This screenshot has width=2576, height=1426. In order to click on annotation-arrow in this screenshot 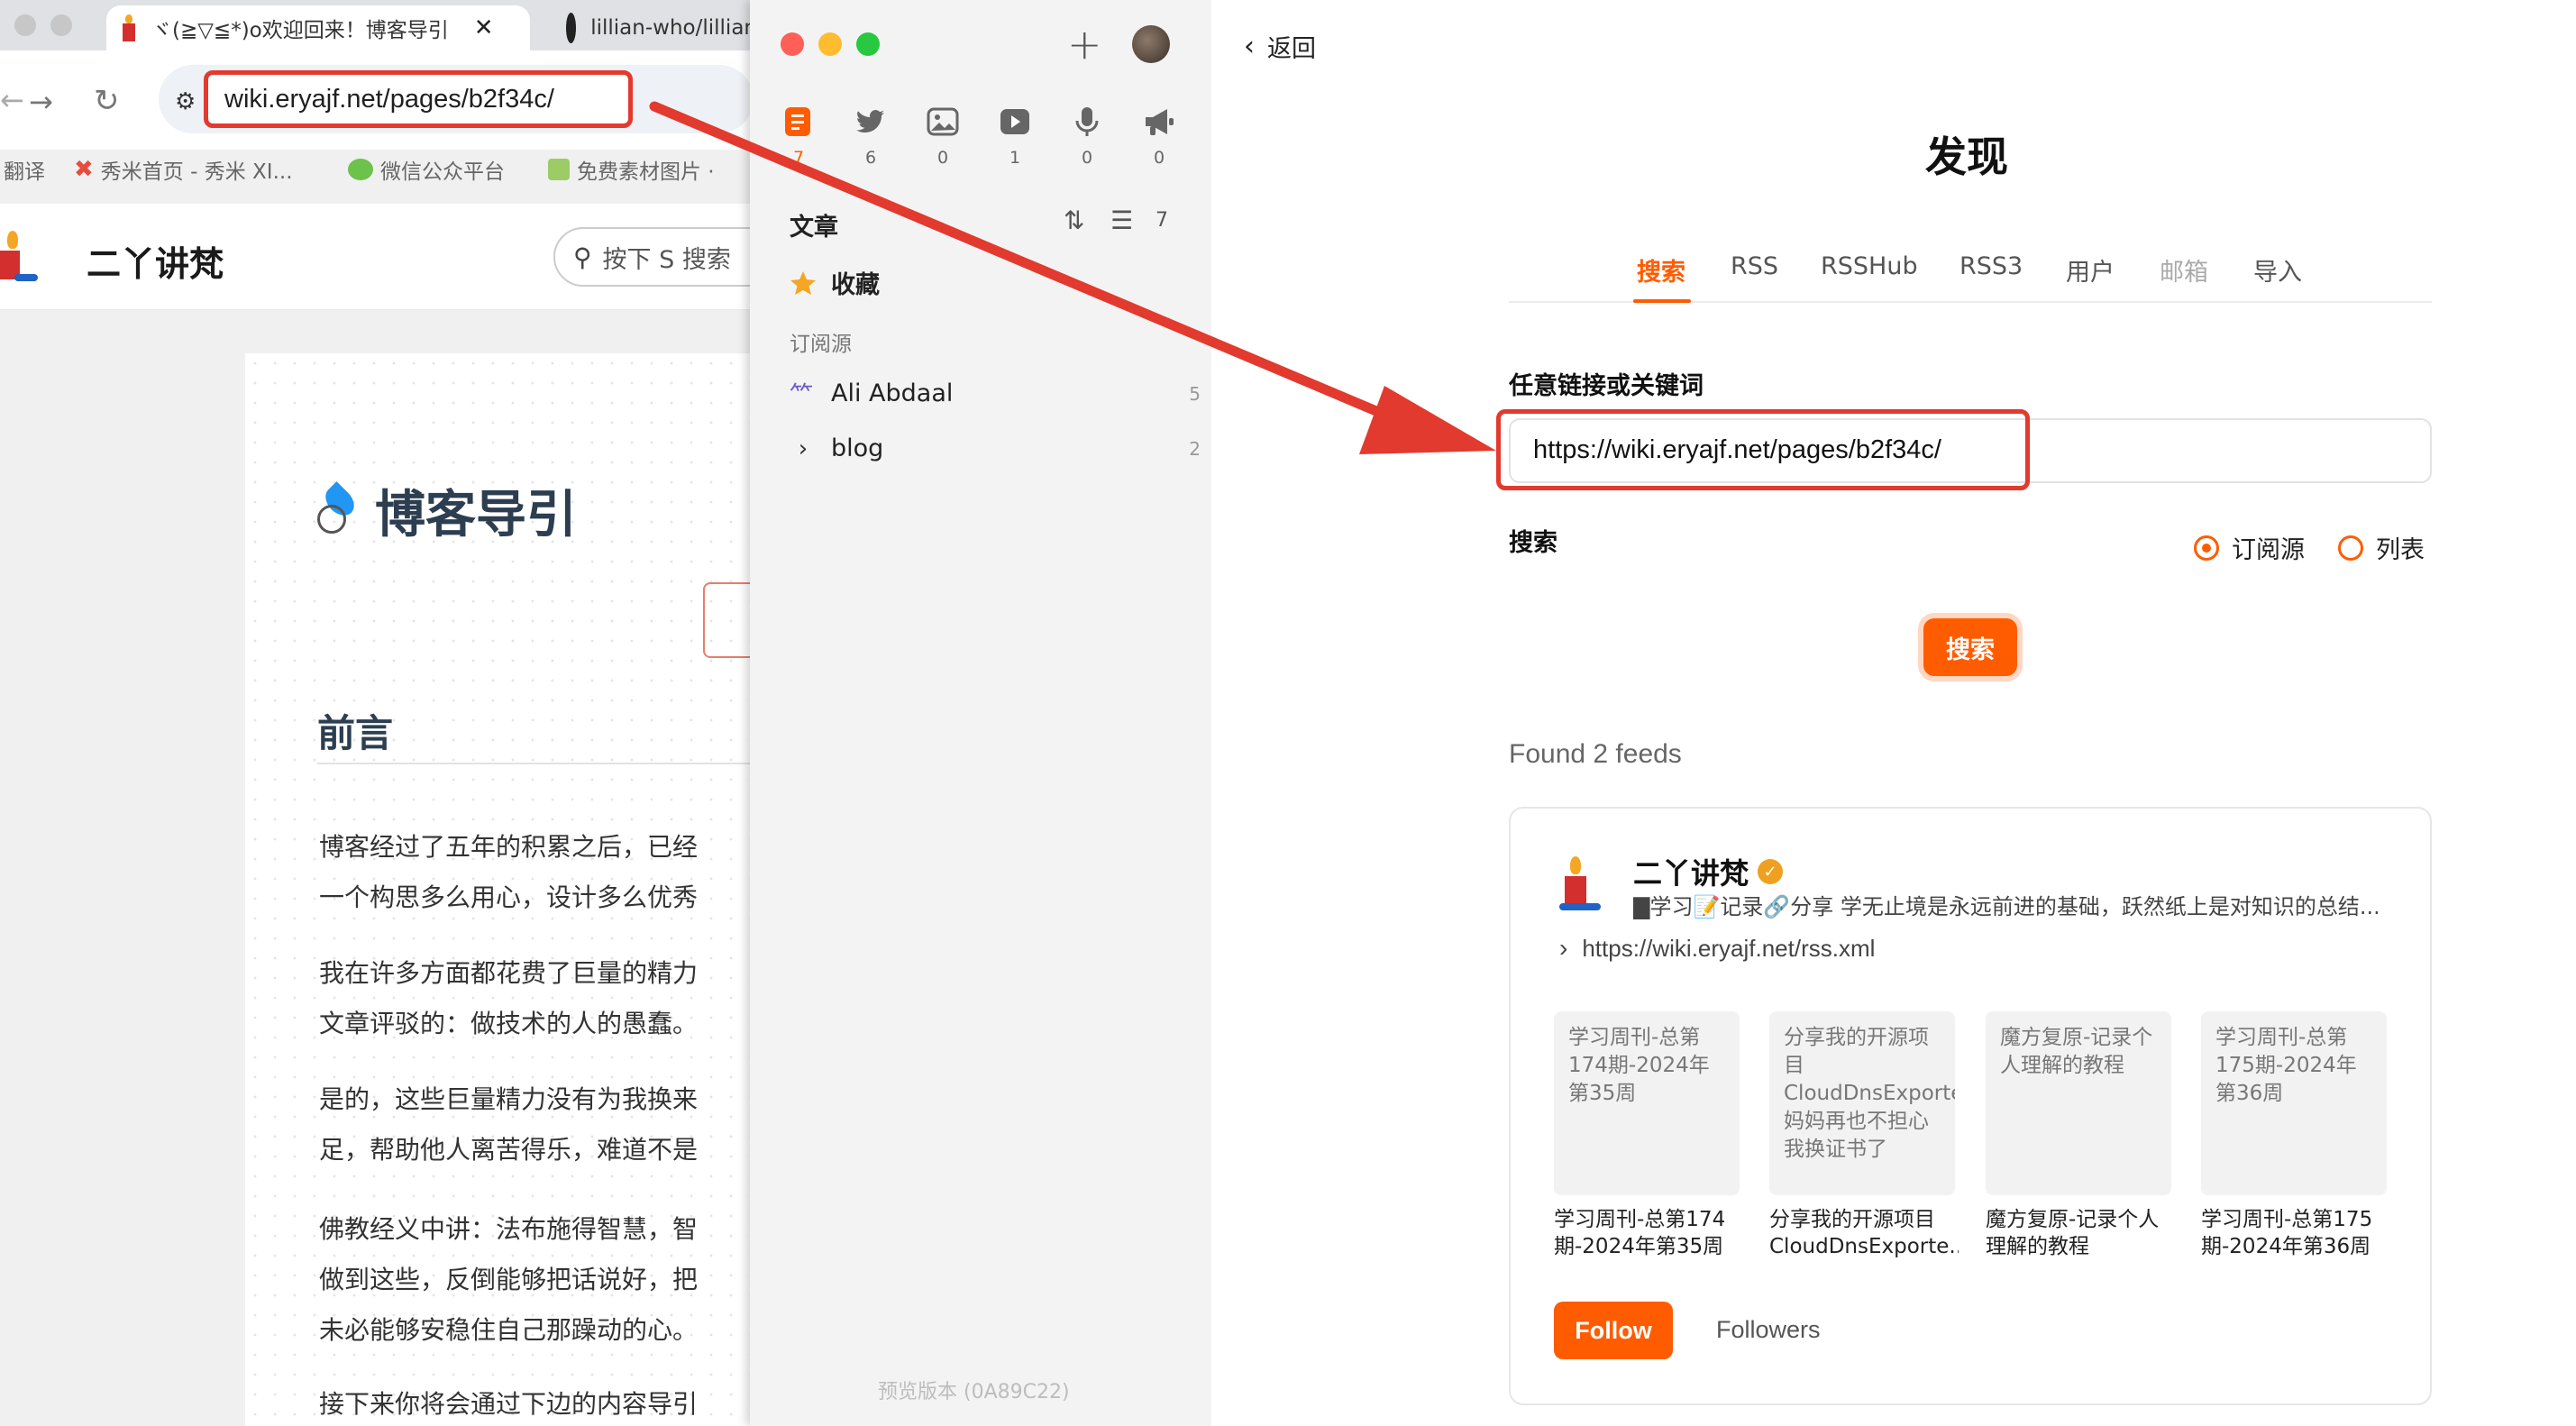, I will do `click(1072, 277)`.